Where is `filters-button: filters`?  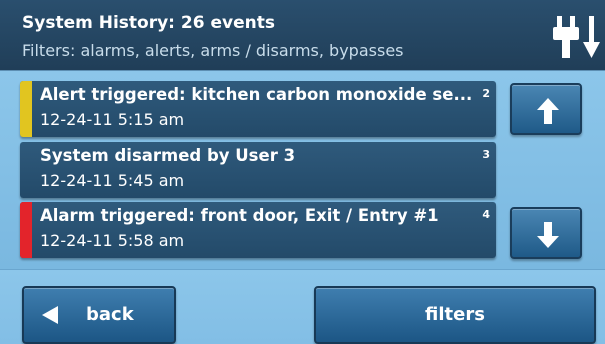
filters-button: filters is located at coordinates (455, 315).